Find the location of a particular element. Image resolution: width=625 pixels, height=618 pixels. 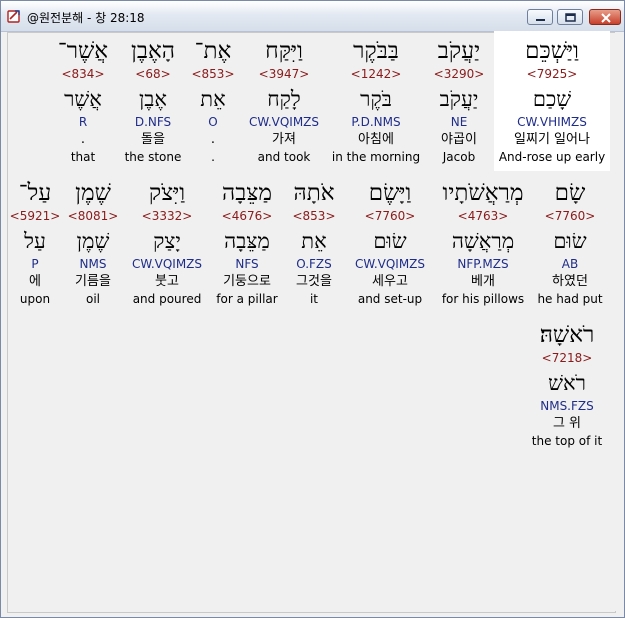

minimize-button is located at coordinates (540, 17).